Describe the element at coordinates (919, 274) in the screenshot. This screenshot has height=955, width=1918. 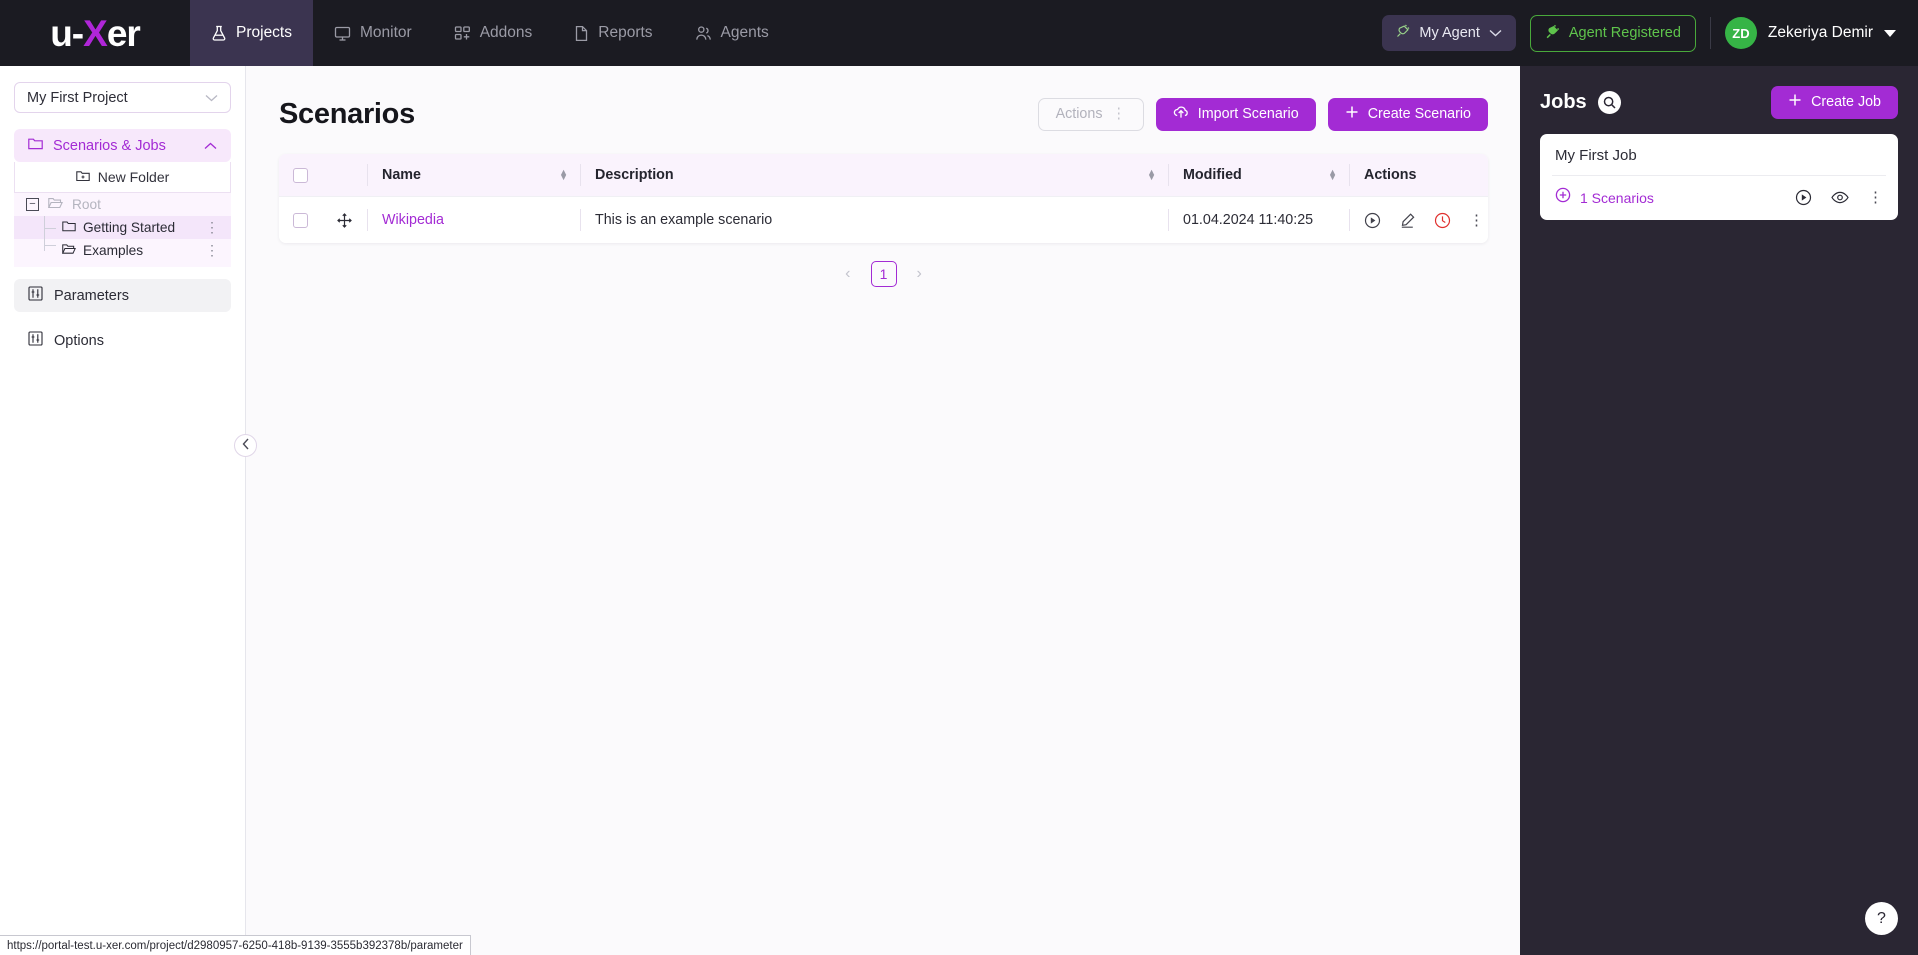
I see `pagination-next: ›` at that location.